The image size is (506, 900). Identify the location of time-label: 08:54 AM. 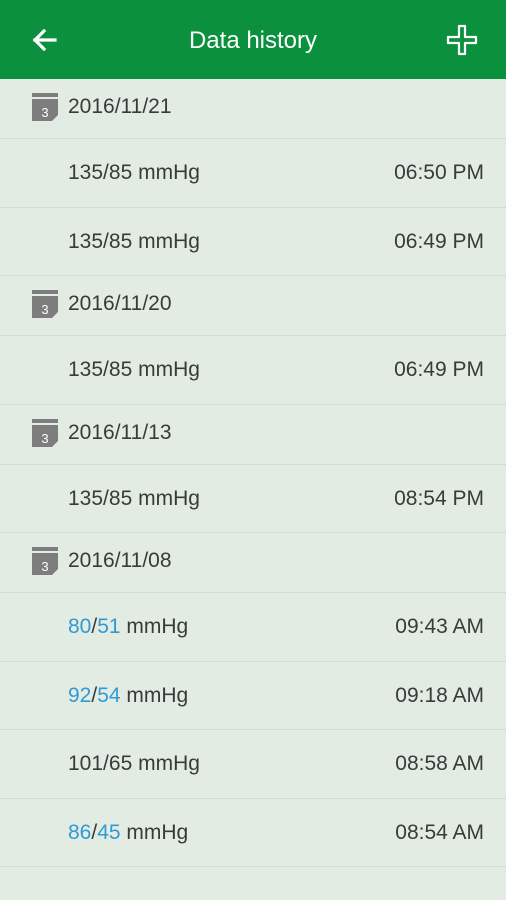
(439, 832).